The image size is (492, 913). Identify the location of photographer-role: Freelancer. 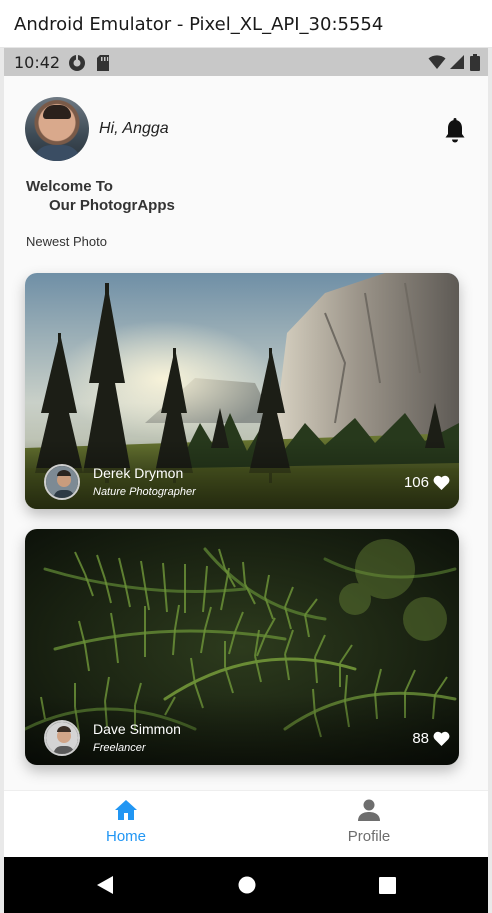
(119, 748).